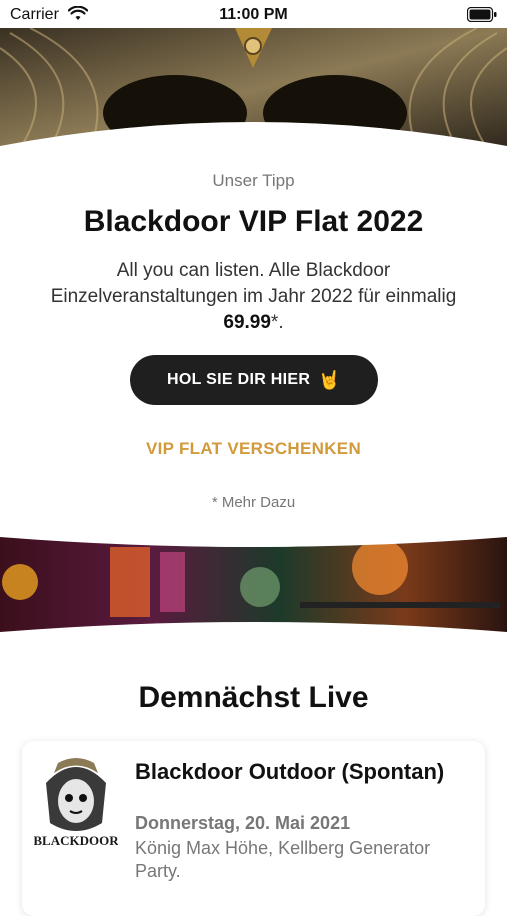  What do you see at coordinates (253, 697) in the screenshot?
I see `upcoming-section-title: Demnächst Live` at bounding box center [253, 697].